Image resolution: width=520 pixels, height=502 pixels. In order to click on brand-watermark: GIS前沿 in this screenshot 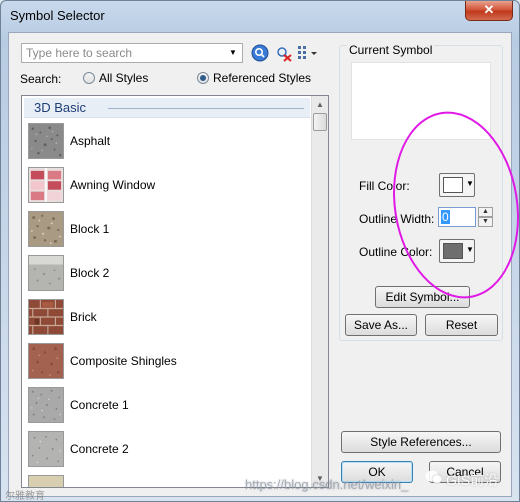, I will do `click(472, 480)`.